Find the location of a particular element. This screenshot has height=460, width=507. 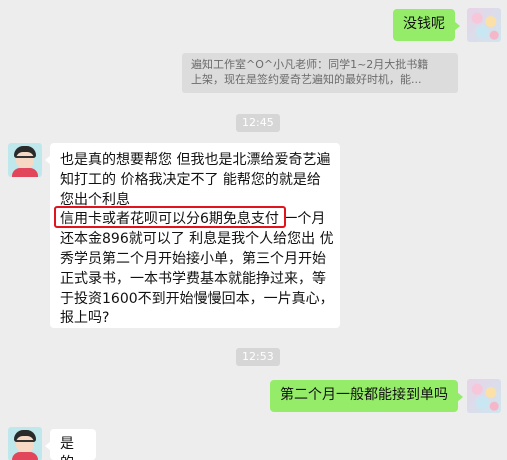

message-line: 知打工的 价格我决定不了 能帮您的就是给 is located at coordinates (190, 179).